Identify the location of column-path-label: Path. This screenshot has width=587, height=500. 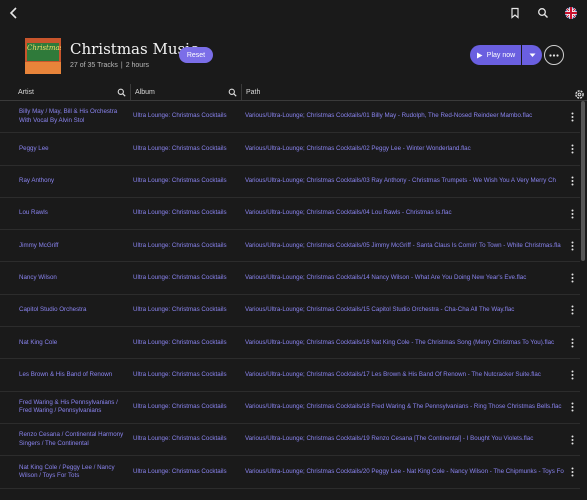
(253, 92).